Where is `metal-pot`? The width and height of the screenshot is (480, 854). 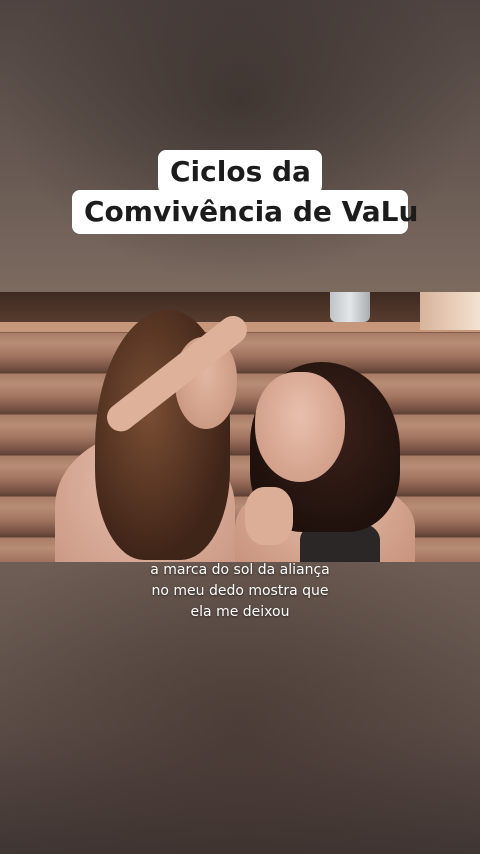
metal-pot is located at coordinates (350, 307).